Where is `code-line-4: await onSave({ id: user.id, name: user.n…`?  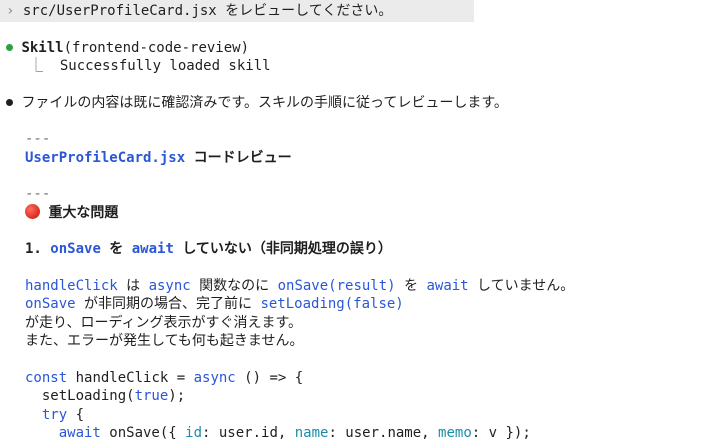 code-line-4: await onSave({ id: user.id, name: user.n… is located at coordinates (278, 433).